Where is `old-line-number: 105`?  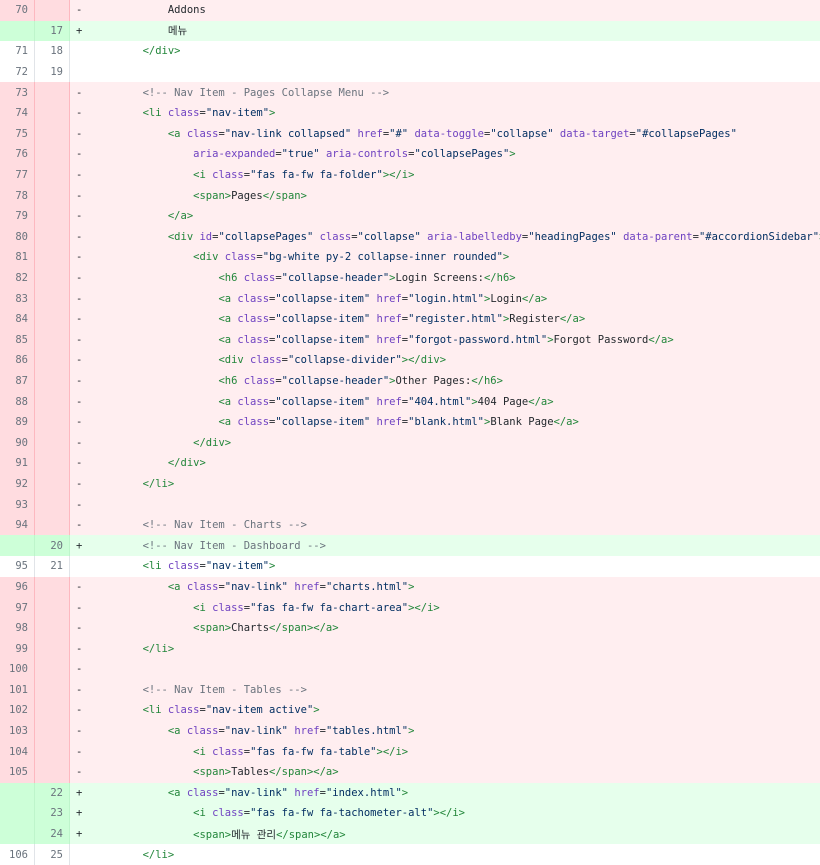
old-line-number: 105 is located at coordinates (17, 772).